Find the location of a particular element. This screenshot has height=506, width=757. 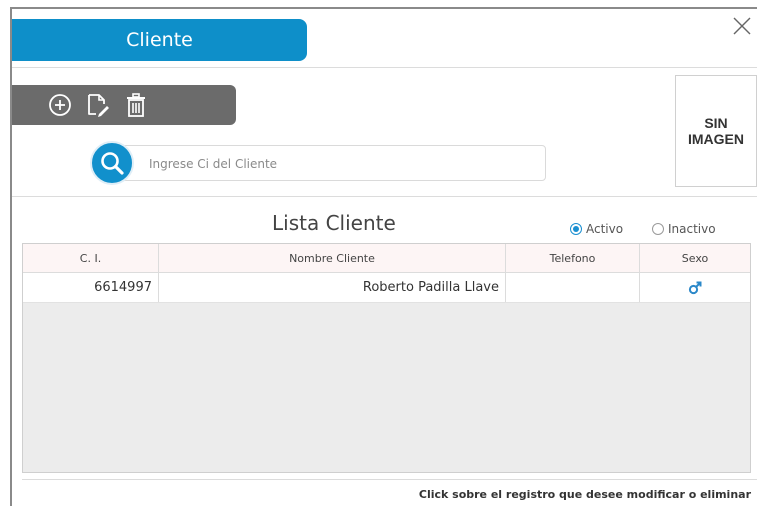

search-icon is located at coordinates (112, 163).